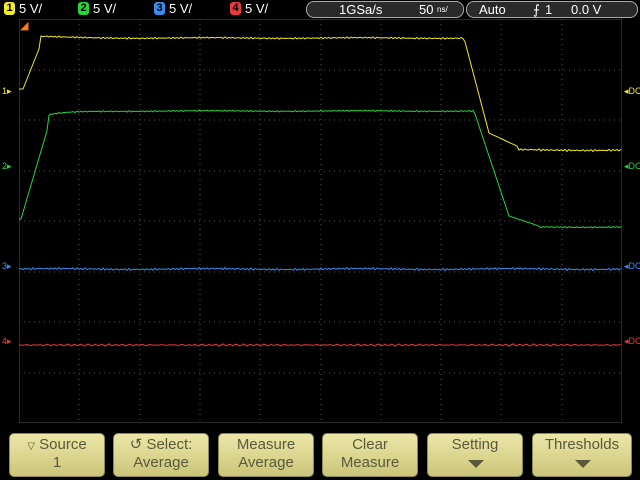 This screenshot has height=480, width=640. I want to click on ch1-coupling-label: DC, so click(634, 91).